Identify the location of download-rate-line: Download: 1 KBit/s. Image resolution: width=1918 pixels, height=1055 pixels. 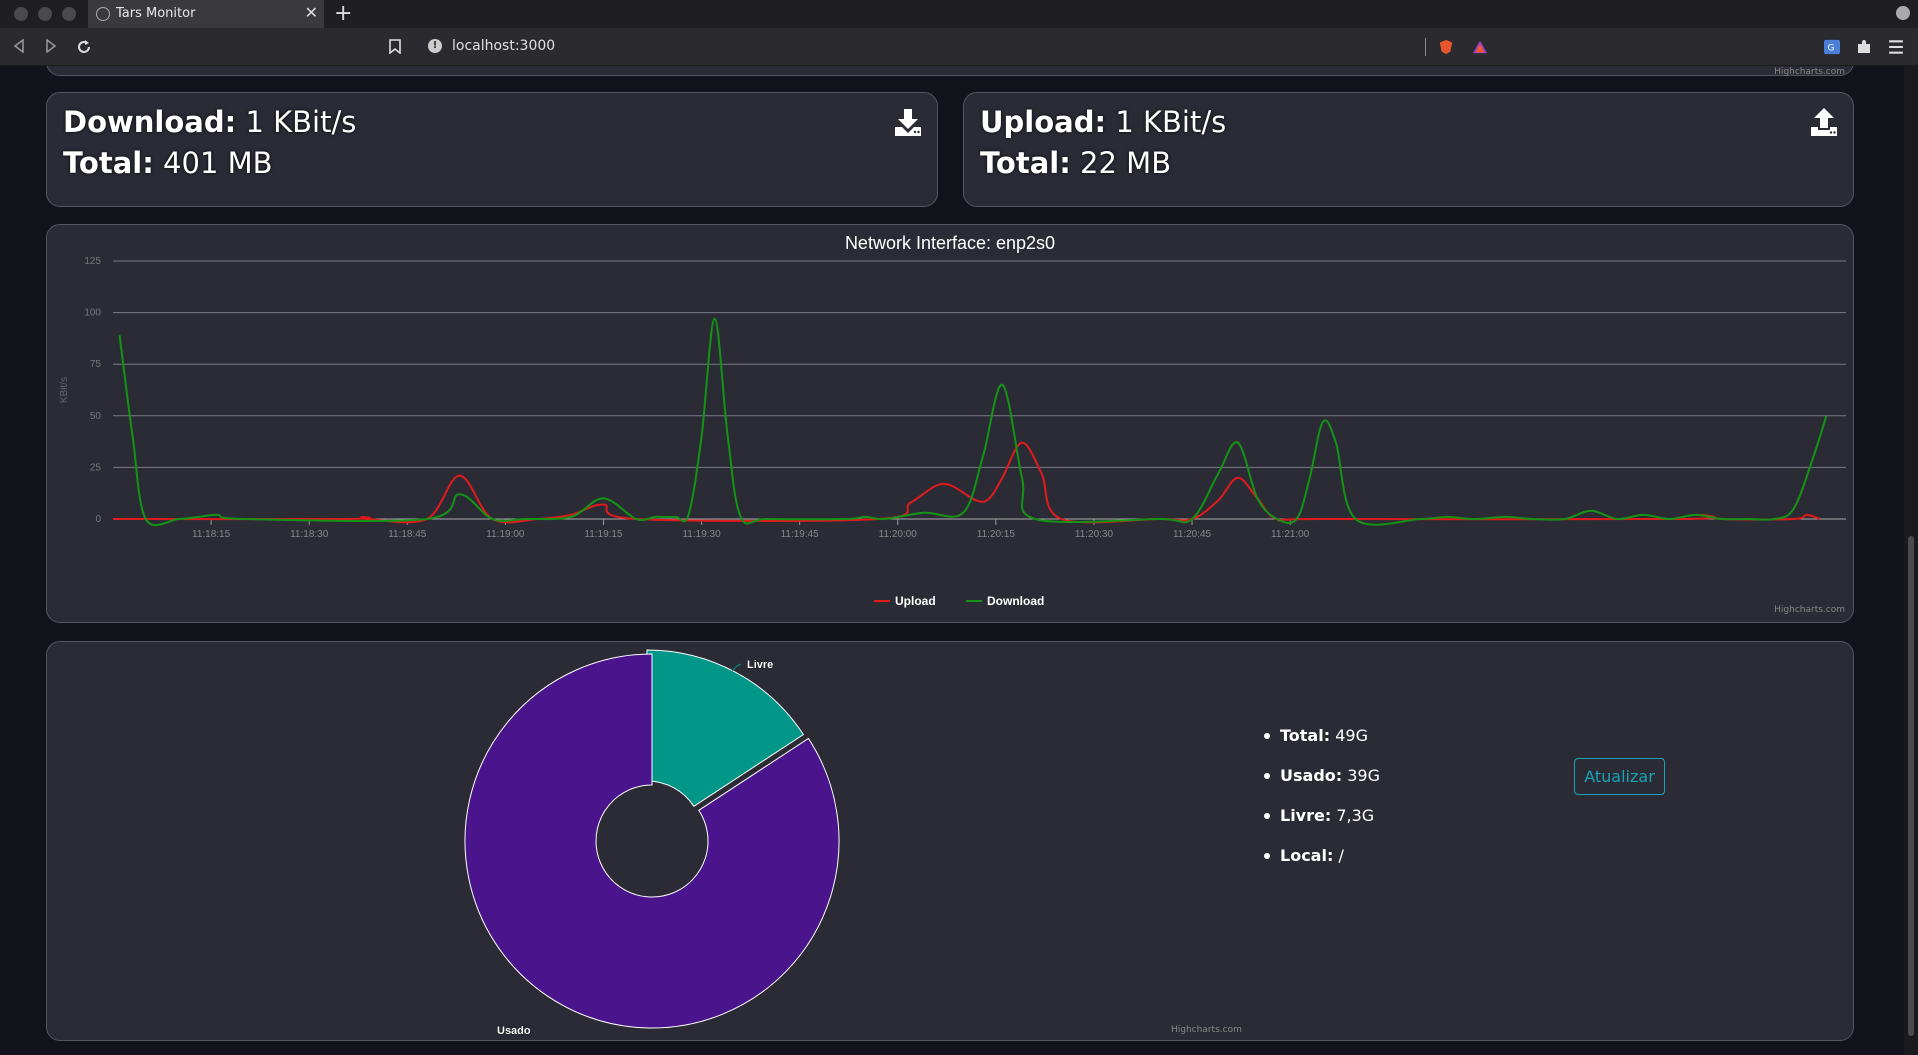
(209, 122).